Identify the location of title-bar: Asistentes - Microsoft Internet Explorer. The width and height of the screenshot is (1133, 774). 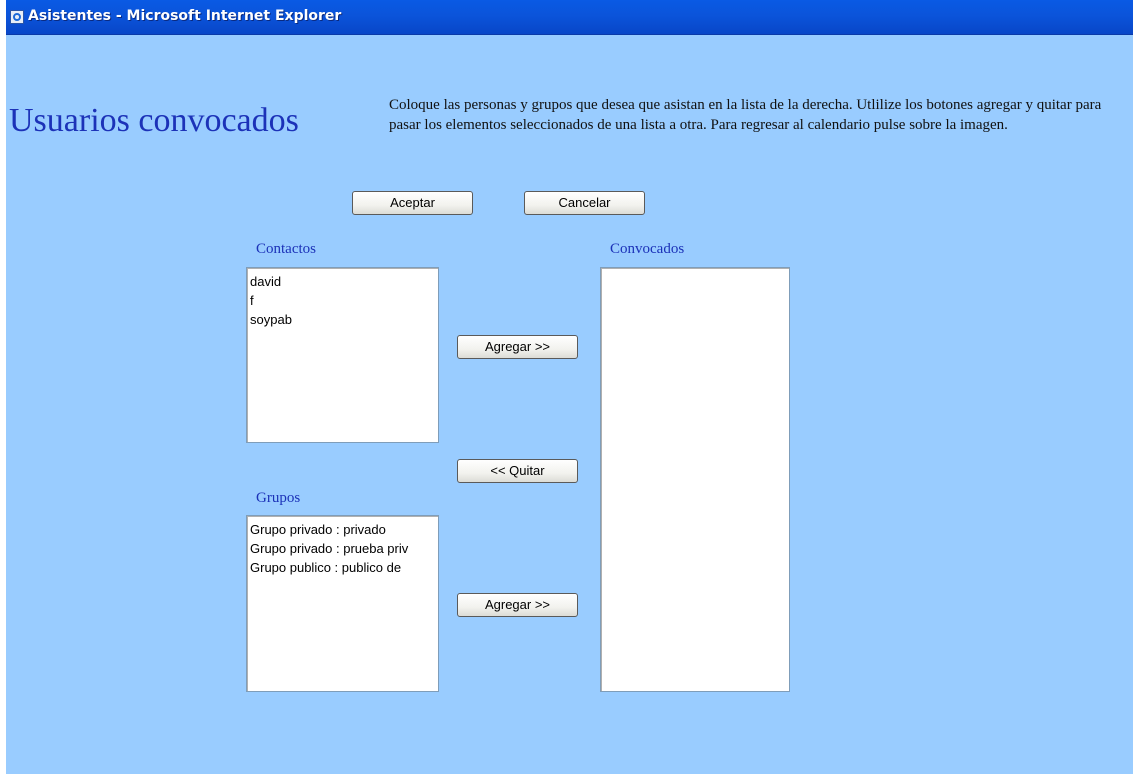
(569, 17).